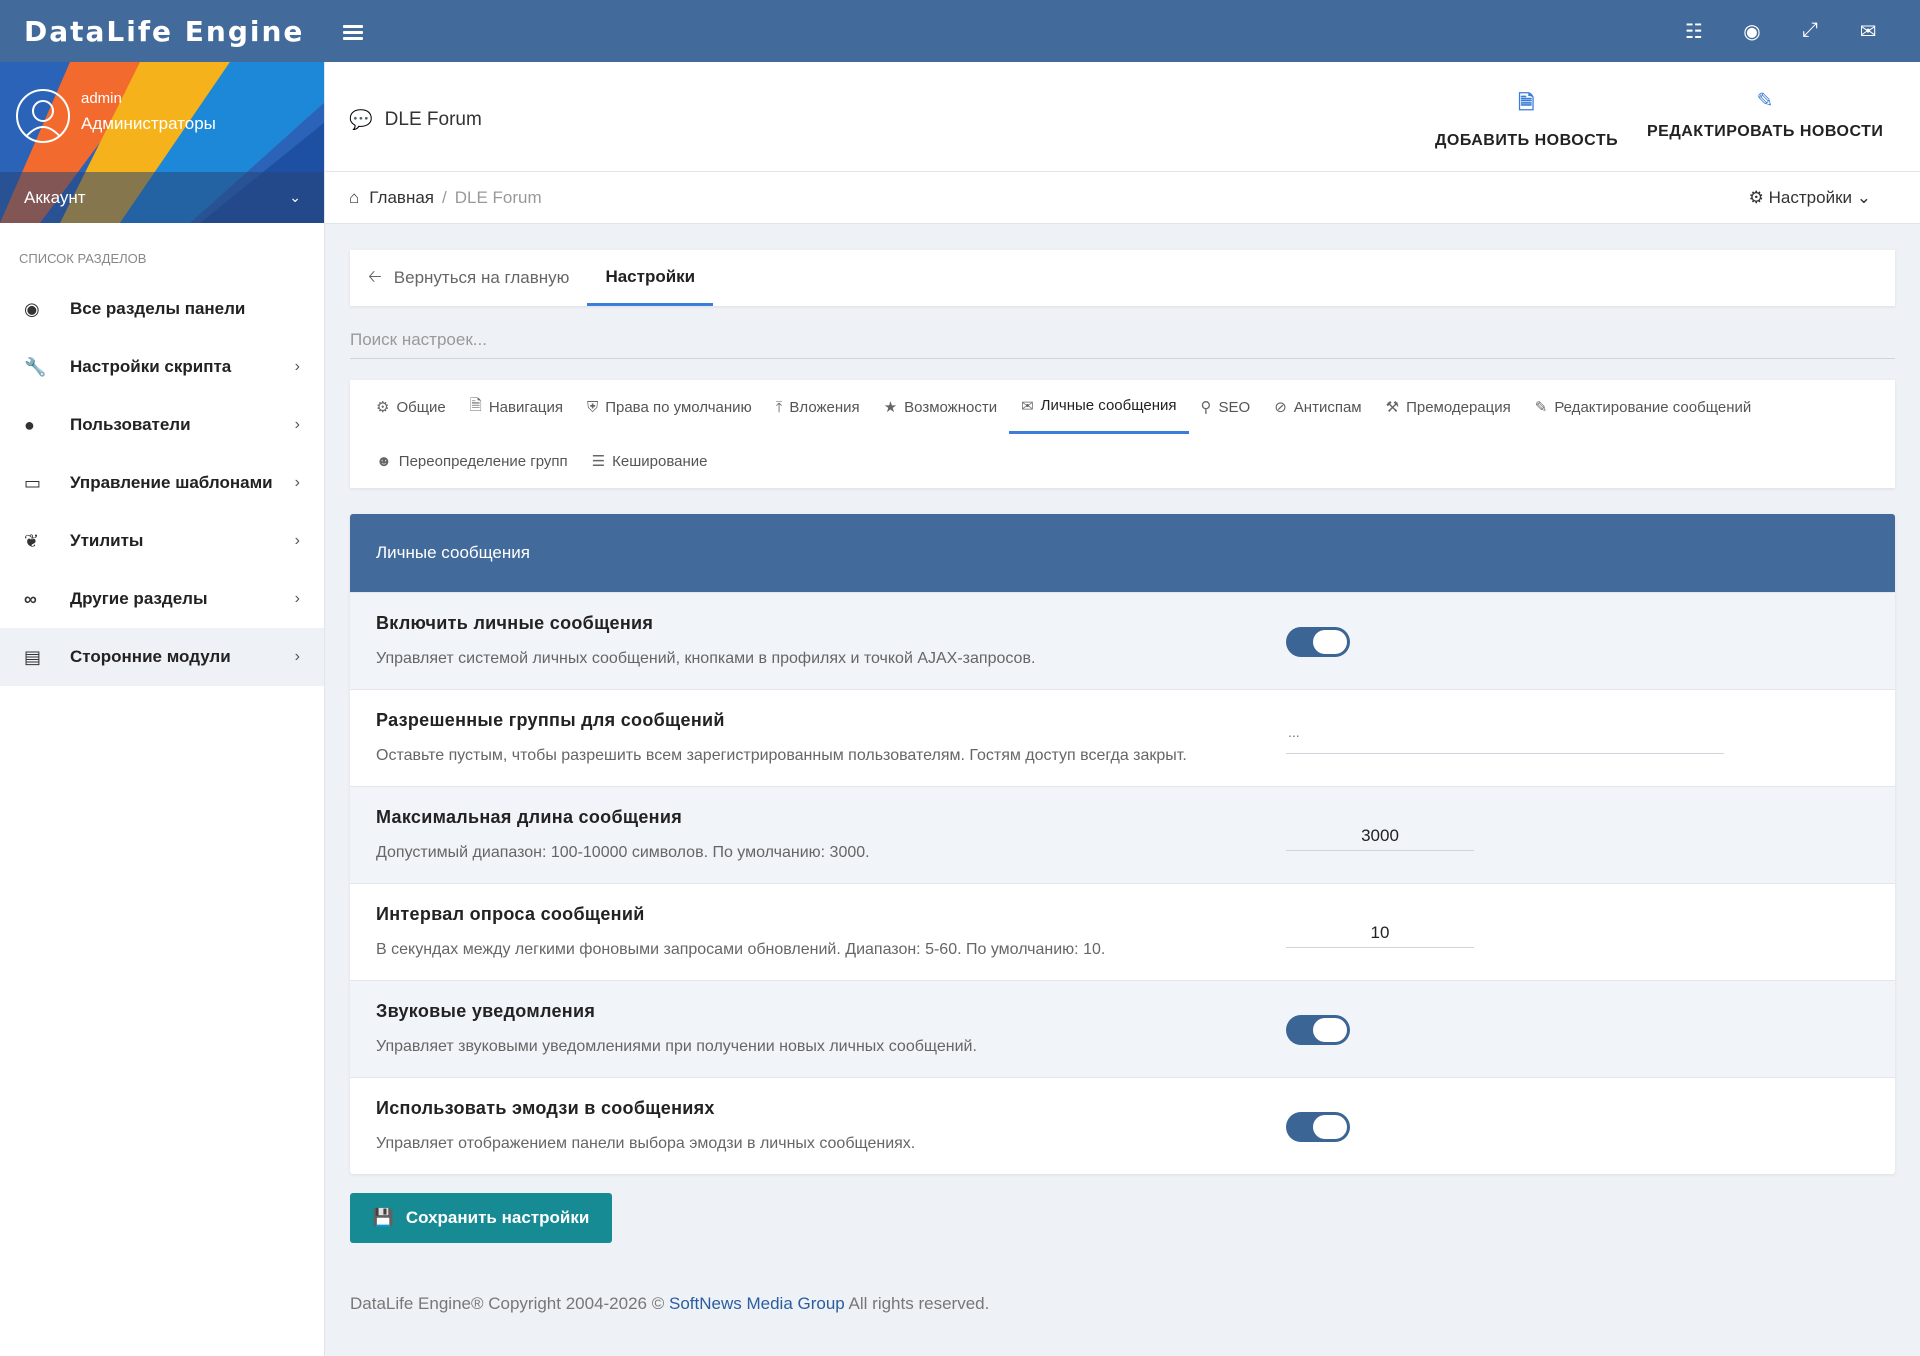 The image size is (1920, 1356). What do you see at coordinates (1526, 119) in the screenshot?
I see `add-news-button: 🗎 ДОБАВИТЬ НОВОСТЬ` at bounding box center [1526, 119].